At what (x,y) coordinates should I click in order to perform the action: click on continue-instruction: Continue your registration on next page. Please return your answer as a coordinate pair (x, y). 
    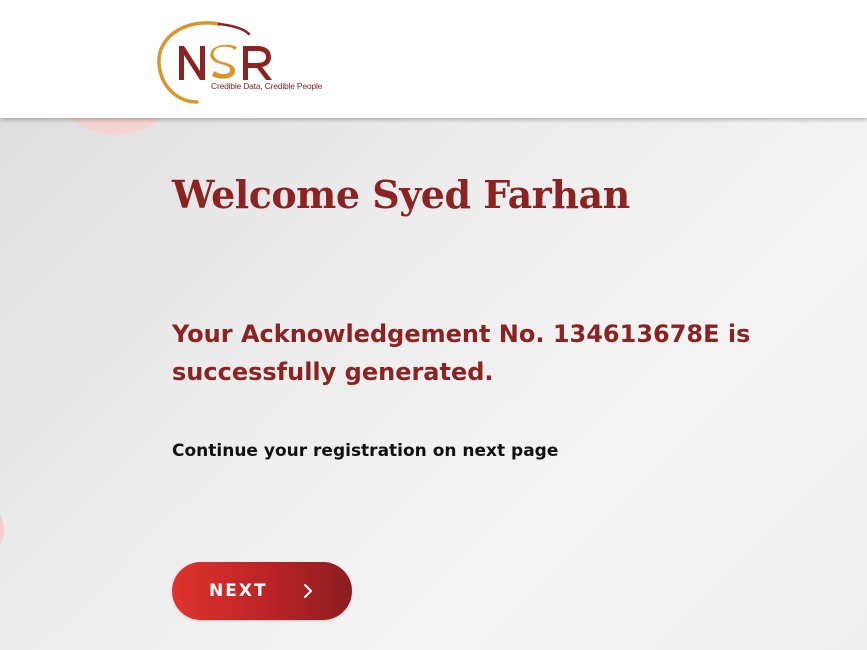
    Looking at the image, I should click on (365, 451).